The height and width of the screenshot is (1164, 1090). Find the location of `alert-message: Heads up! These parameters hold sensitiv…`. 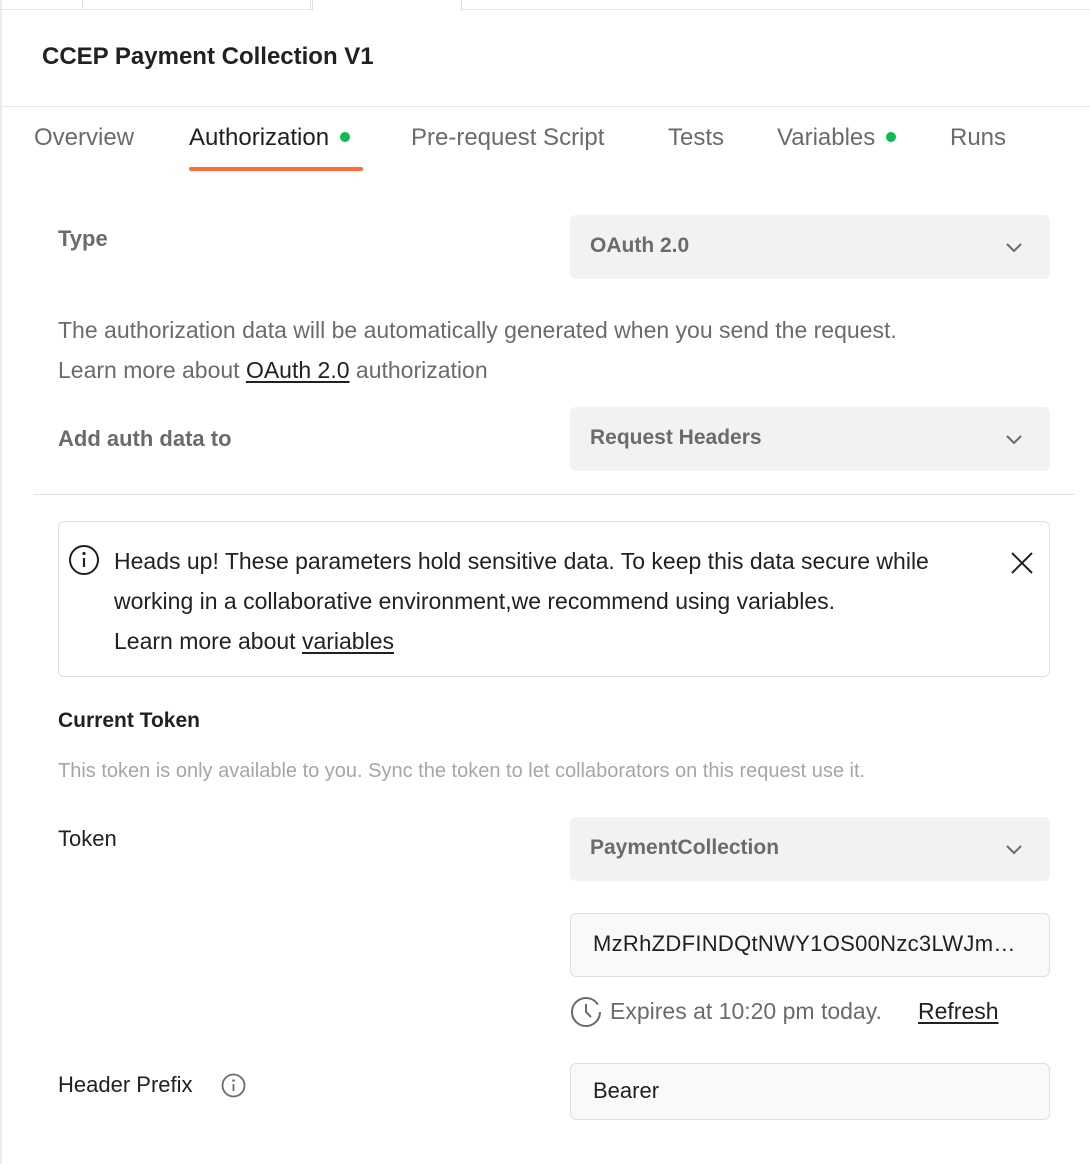

alert-message: Heads up! These parameters hold sensitiv… is located at coordinates (521, 581).